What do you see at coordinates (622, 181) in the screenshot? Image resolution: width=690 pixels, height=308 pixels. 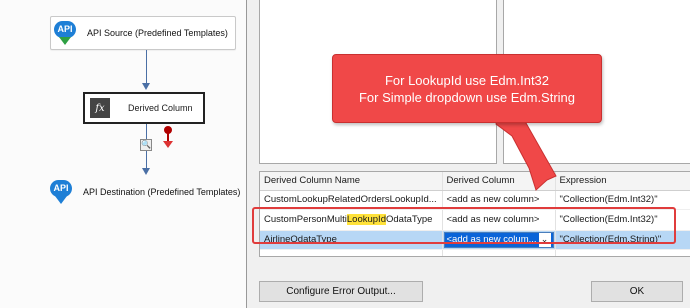 I see `header-expression: Expression` at bounding box center [622, 181].